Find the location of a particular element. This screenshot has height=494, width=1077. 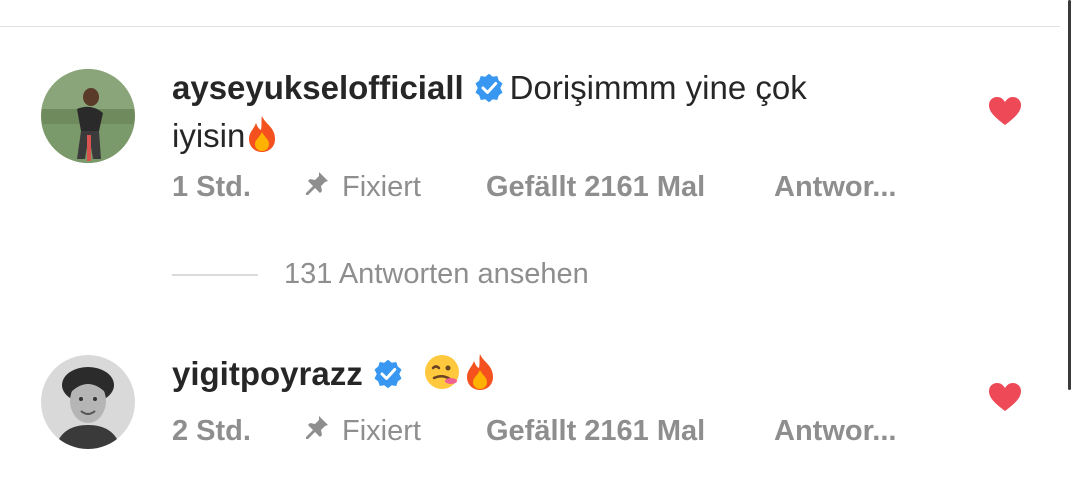

comment-text: iyisin is located at coordinates (209, 135).